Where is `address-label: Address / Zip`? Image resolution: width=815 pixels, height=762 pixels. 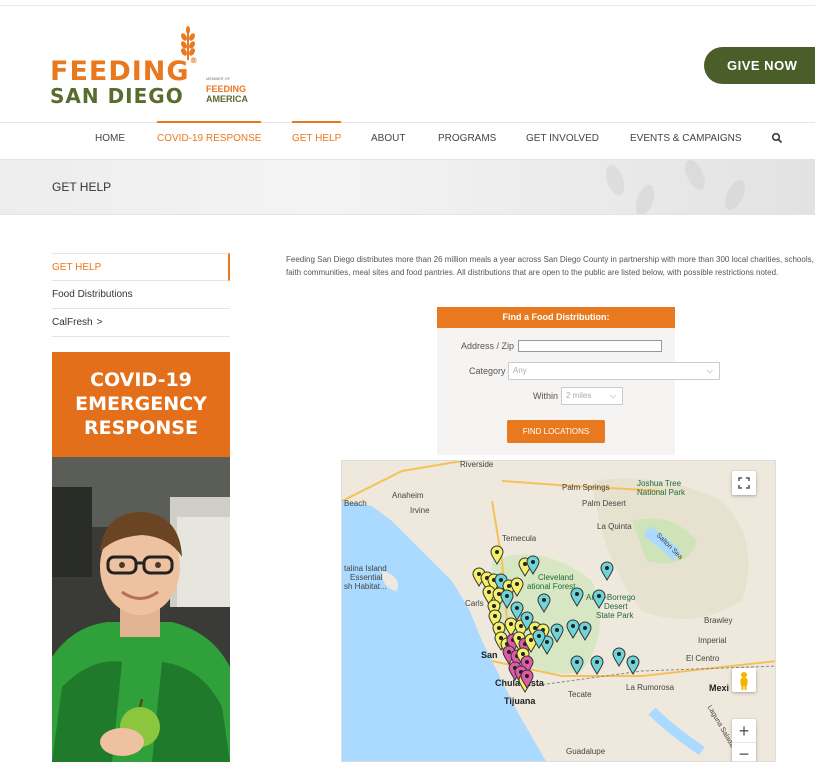
address-label: Address / Zip is located at coordinates (488, 346).